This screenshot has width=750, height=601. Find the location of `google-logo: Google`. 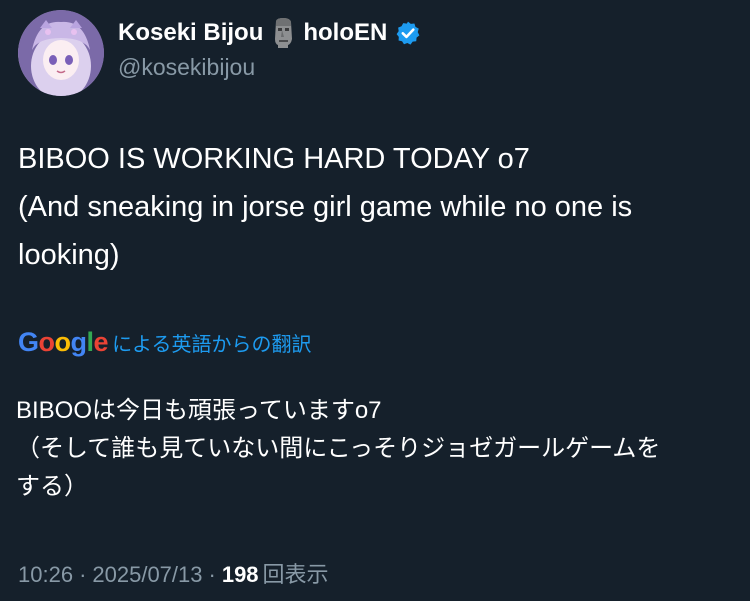

google-logo: Google is located at coordinates (63, 342).